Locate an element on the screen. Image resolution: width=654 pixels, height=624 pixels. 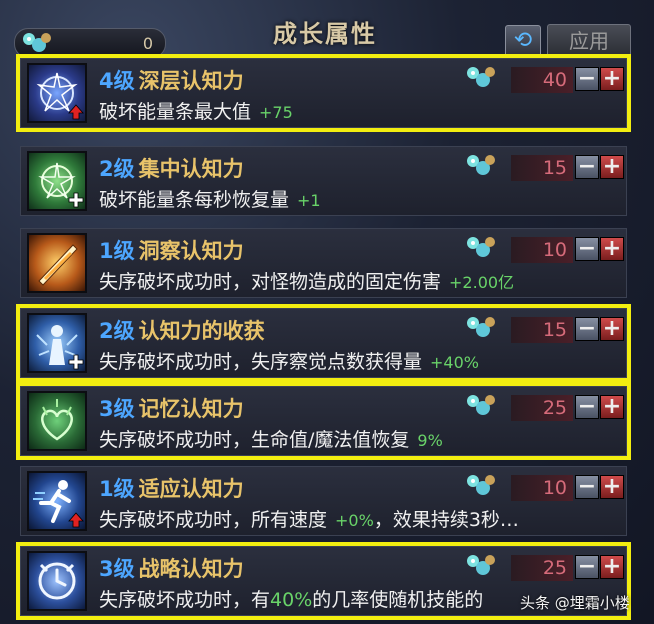
skill-name: 洞察认知力 is located at coordinates (191, 251).